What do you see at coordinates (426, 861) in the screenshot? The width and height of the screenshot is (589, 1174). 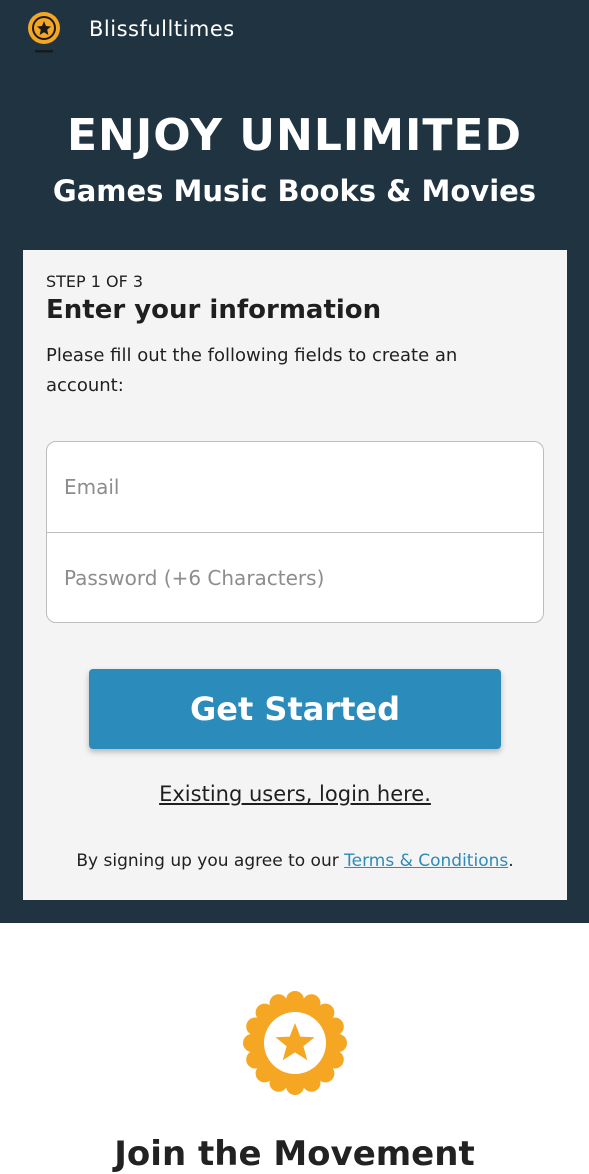 I see `terms-conditions-link: Terms & Conditions` at bounding box center [426, 861].